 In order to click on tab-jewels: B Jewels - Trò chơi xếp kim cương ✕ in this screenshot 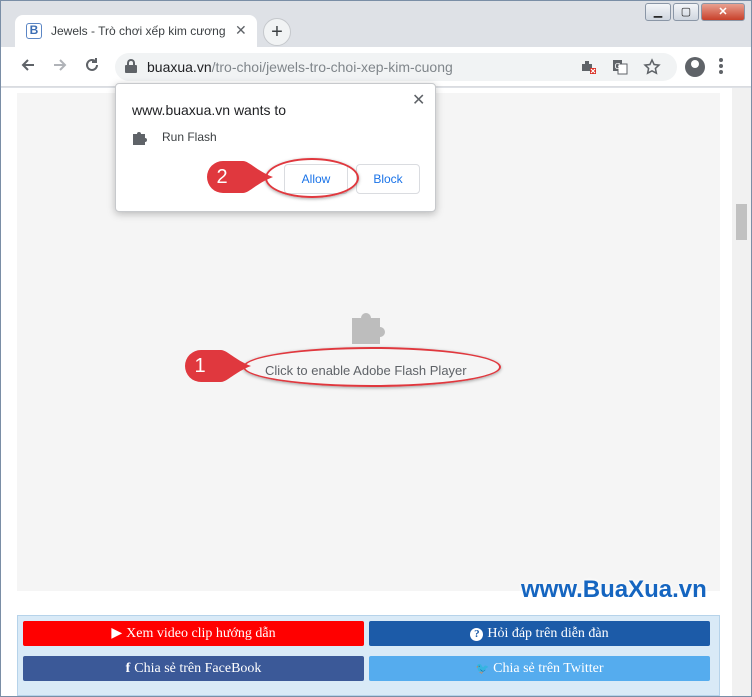, I will do `click(136, 31)`.